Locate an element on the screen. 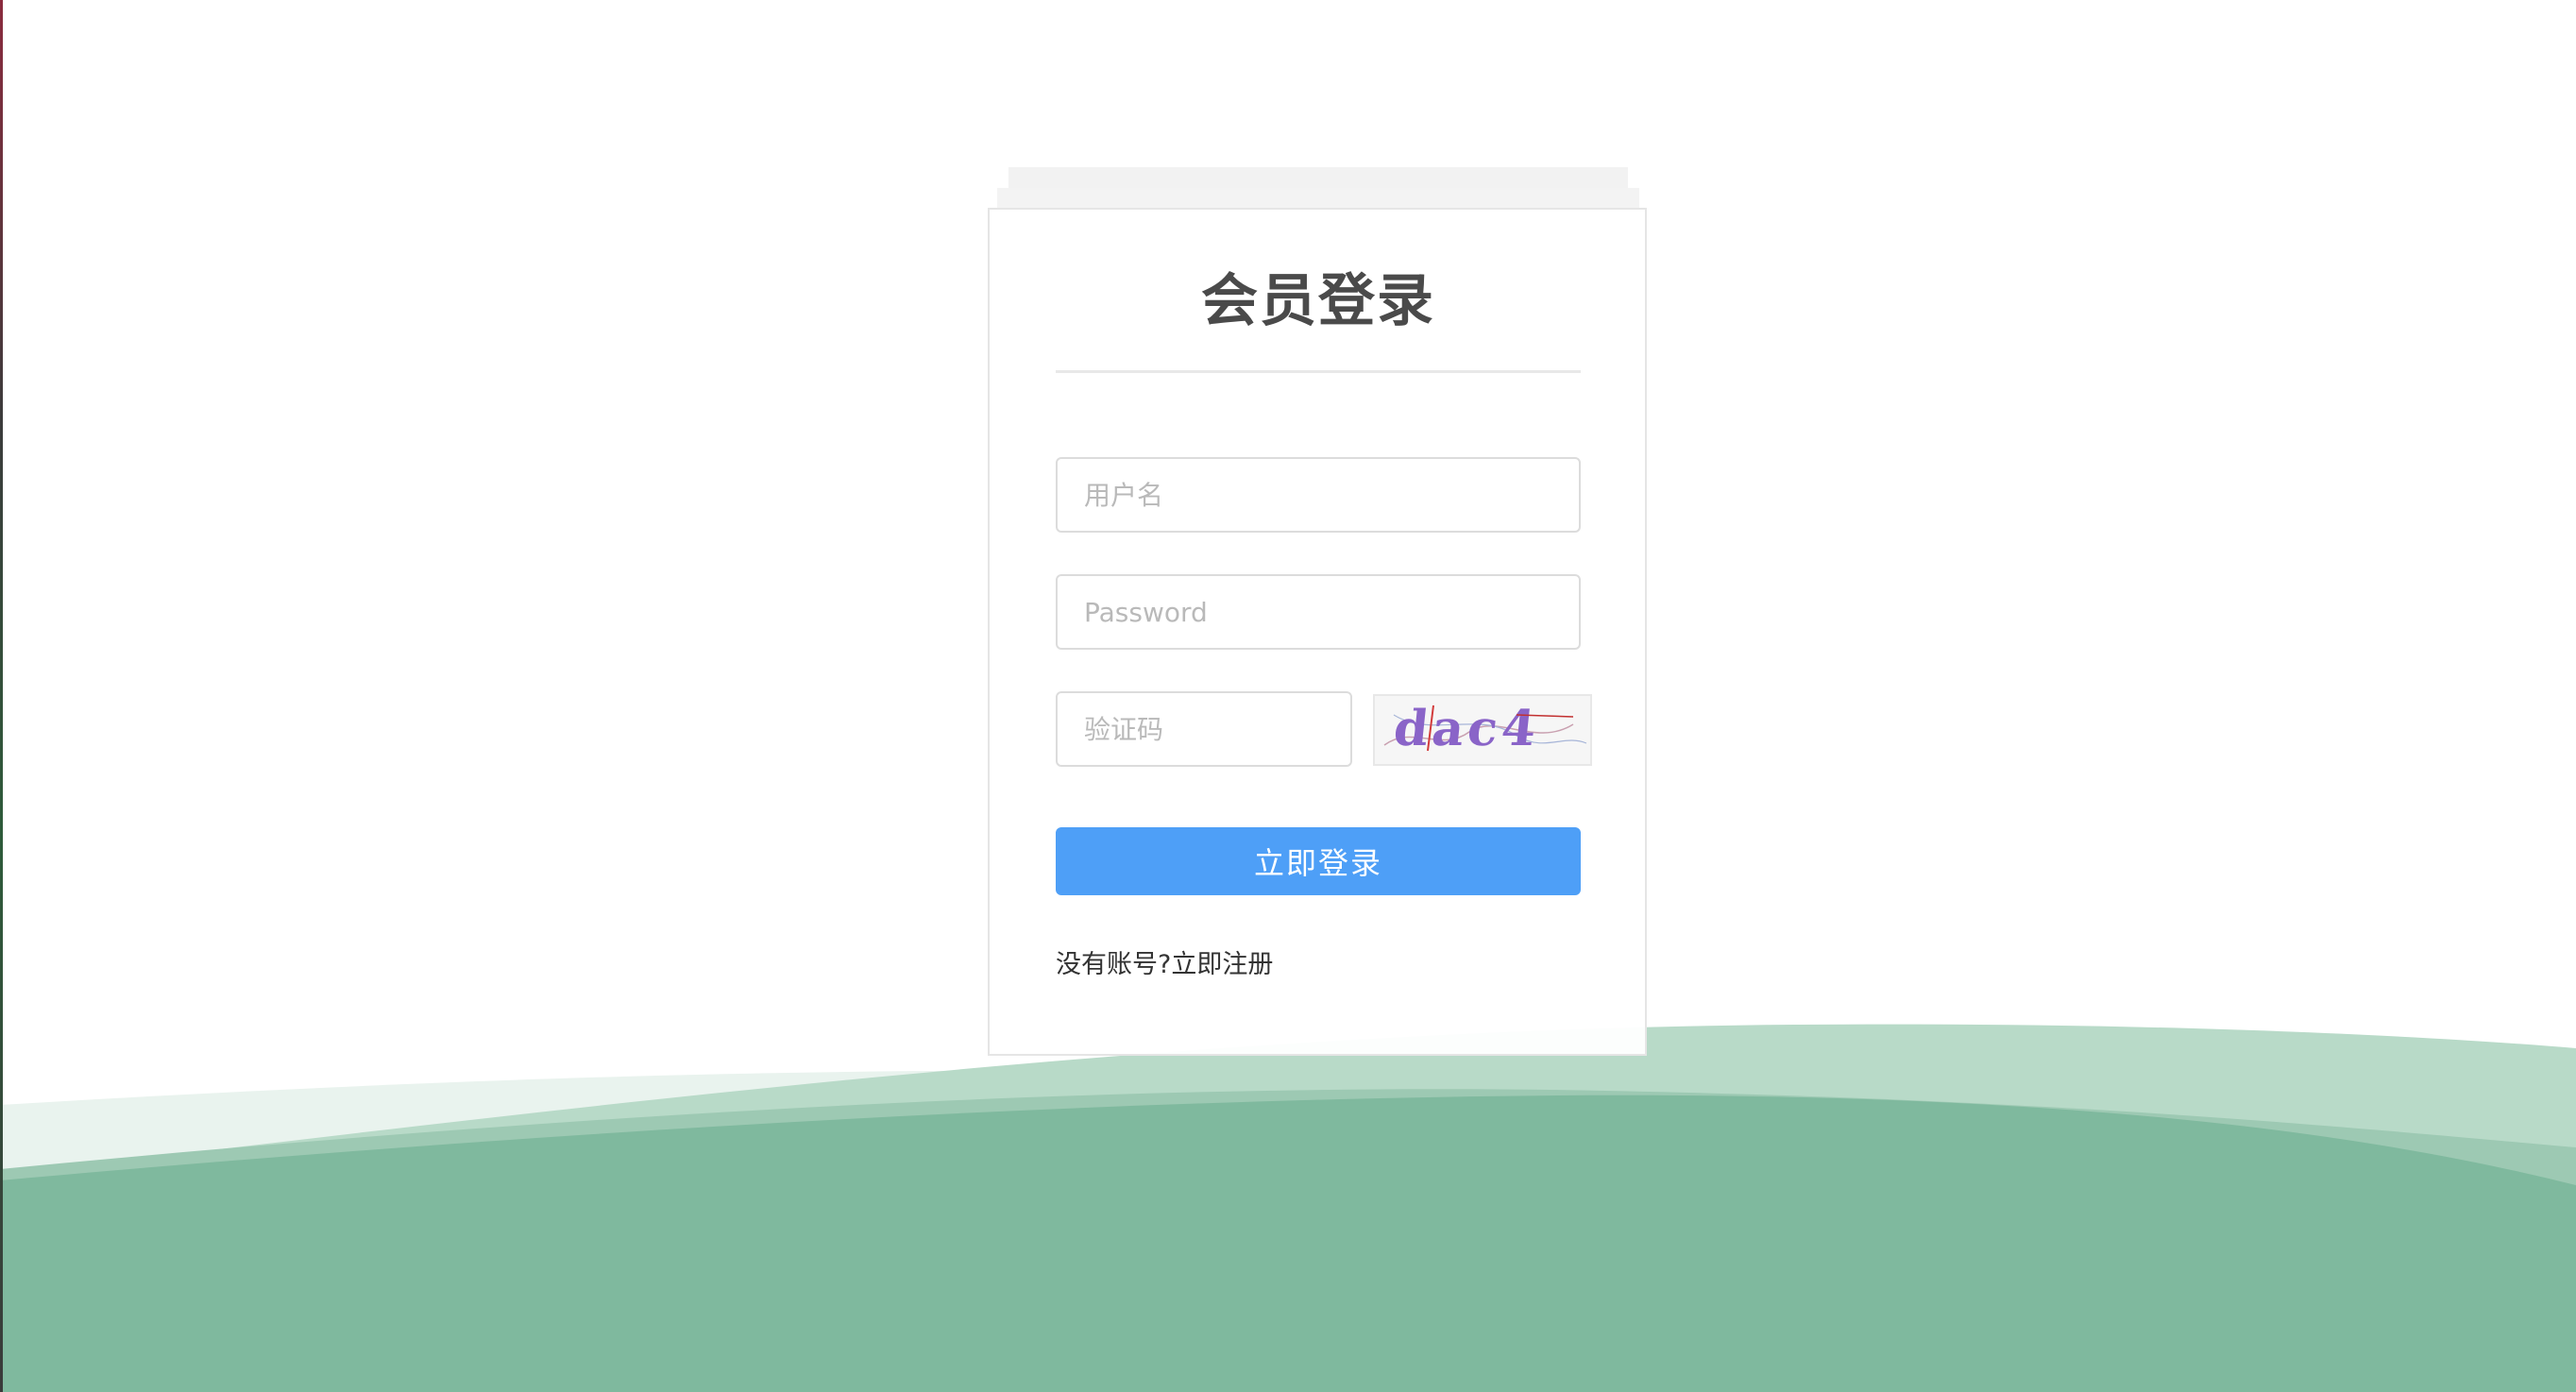 This screenshot has width=2576, height=1392. card-stack-middle is located at coordinates (1318, 198).